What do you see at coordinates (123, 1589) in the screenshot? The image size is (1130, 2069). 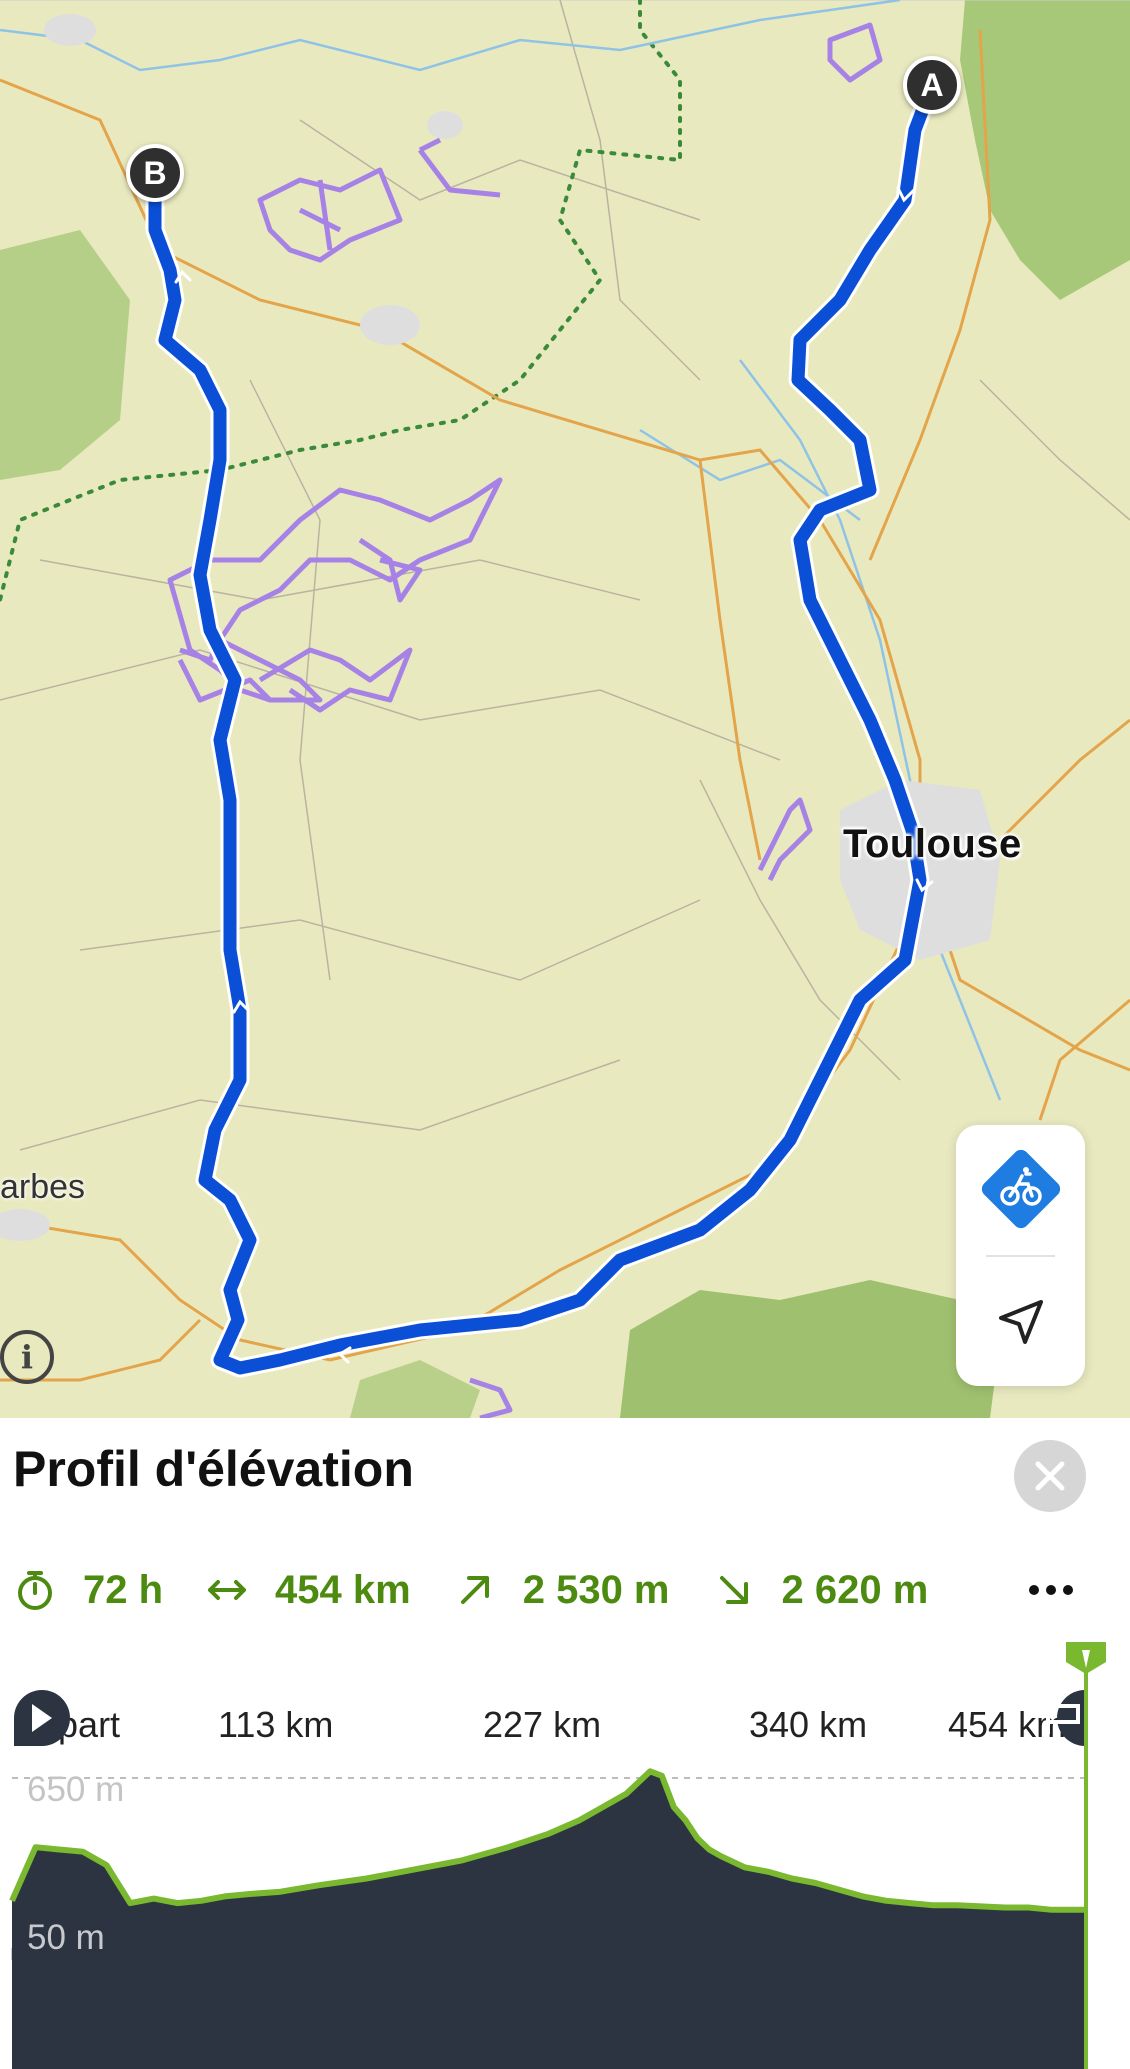 I see `duration-value: 72 h` at bounding box center [123, 1589].